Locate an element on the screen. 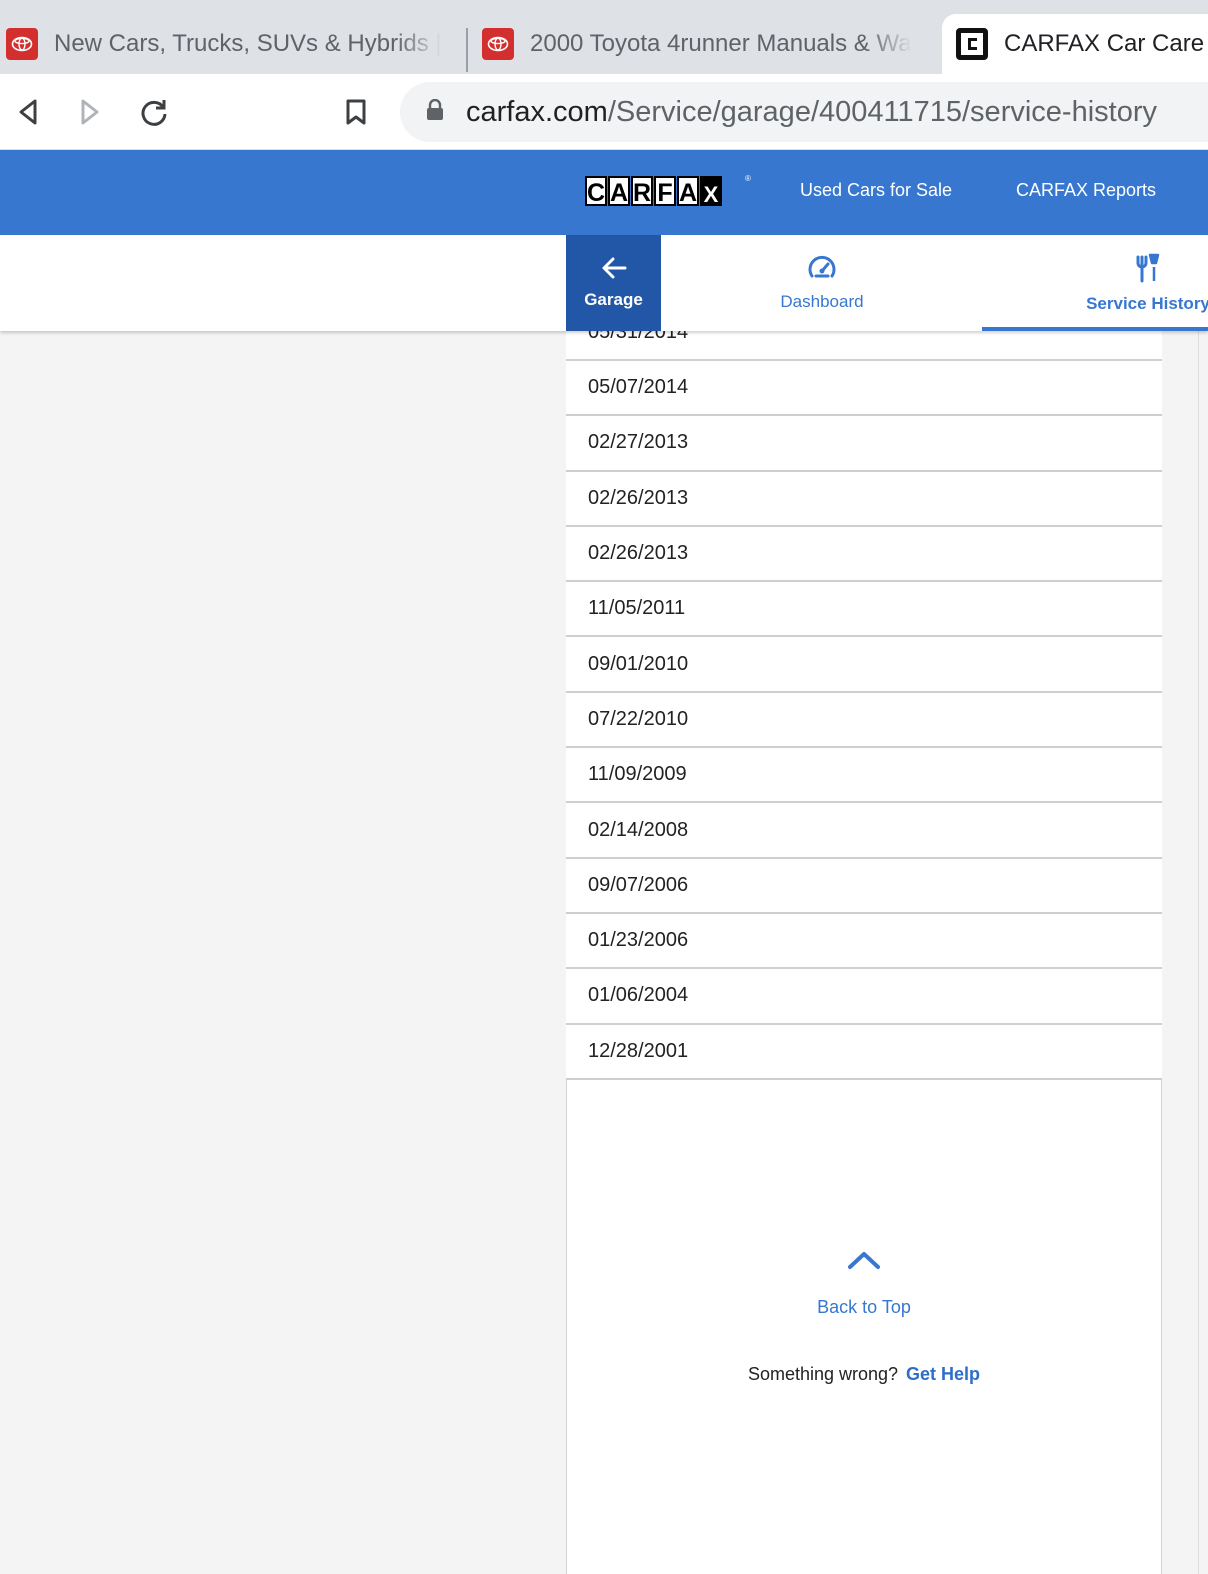 Image resolution: width=1208 pixels, height=1574 pixels. tab-dashboard-label: Dashboard is located at coordinates (822, 301).